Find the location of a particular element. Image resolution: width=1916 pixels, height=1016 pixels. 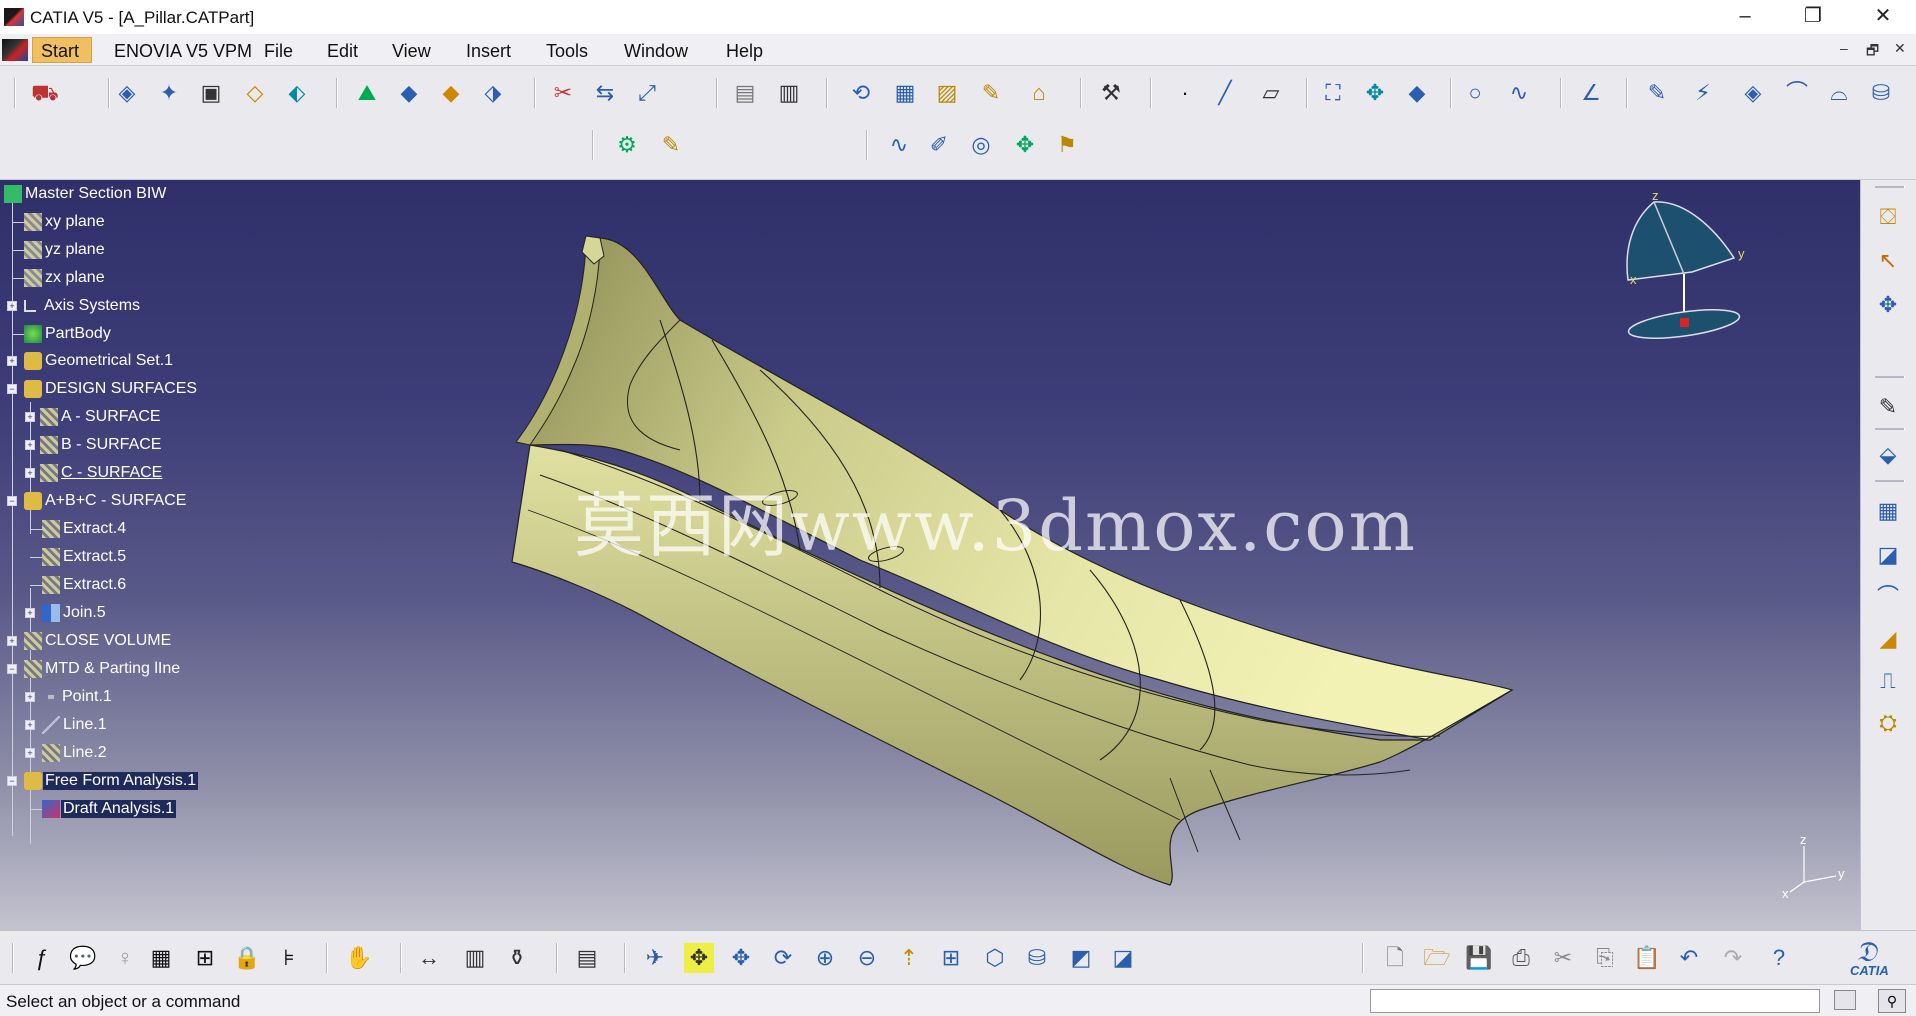

extrude-icon: ⛰ is located at coordinates (367, 93).